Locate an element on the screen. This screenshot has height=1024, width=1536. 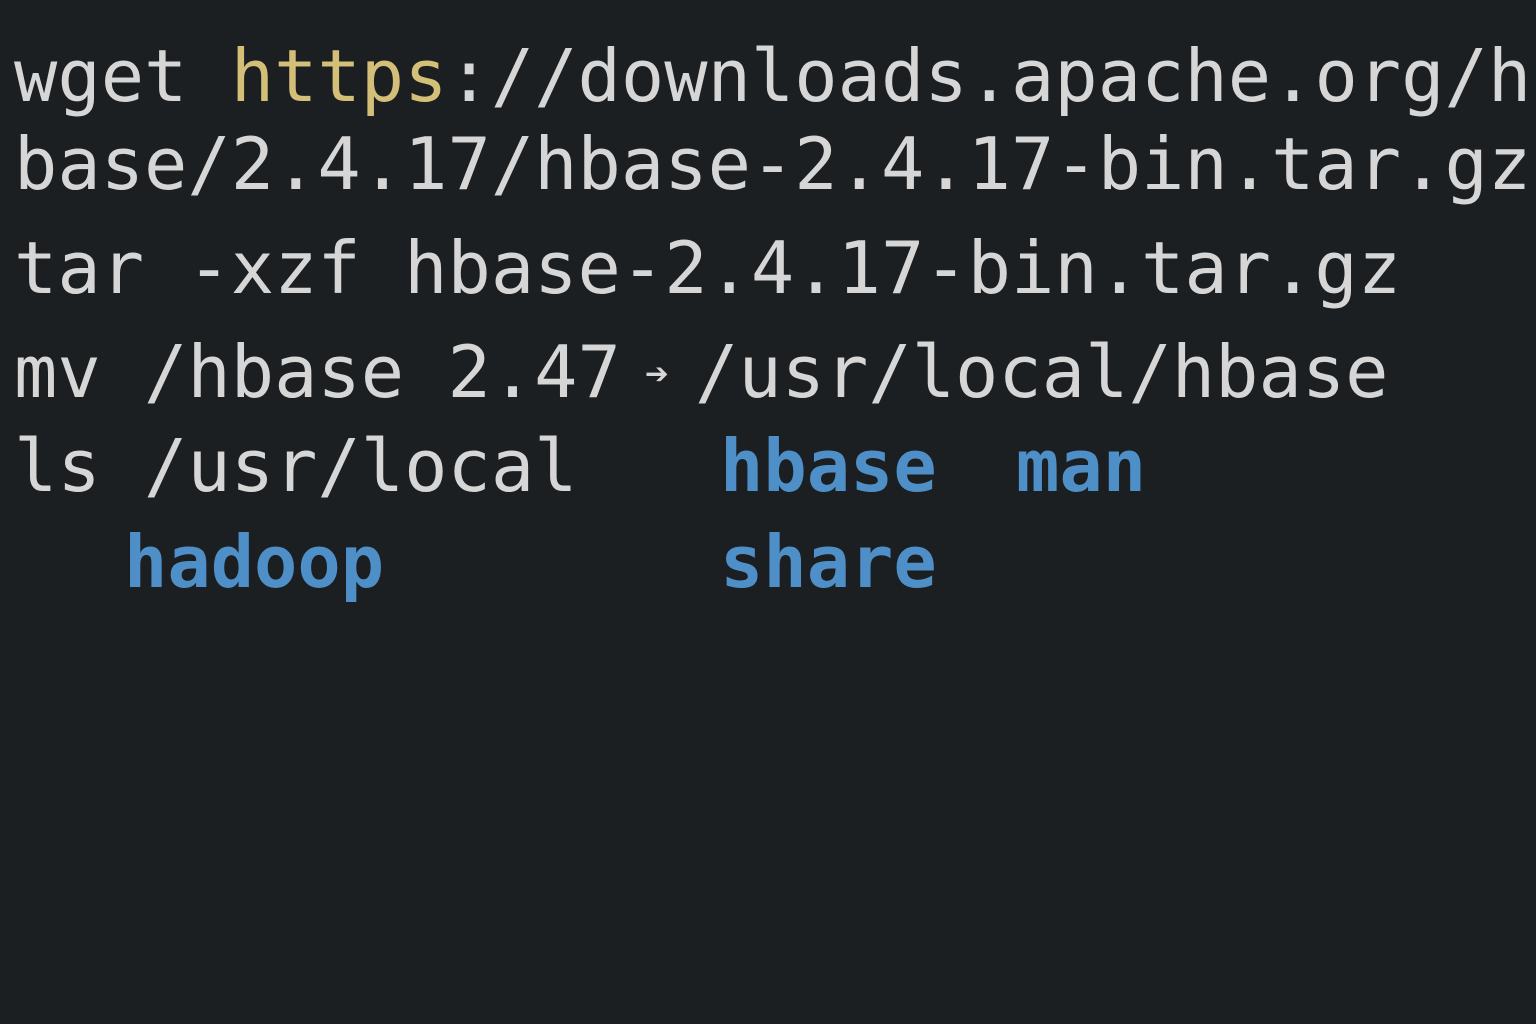
url-rest-line2: base/2.4.17/hbase-2.4.17-bin.tar.gz is located at coordinates (773, 164).